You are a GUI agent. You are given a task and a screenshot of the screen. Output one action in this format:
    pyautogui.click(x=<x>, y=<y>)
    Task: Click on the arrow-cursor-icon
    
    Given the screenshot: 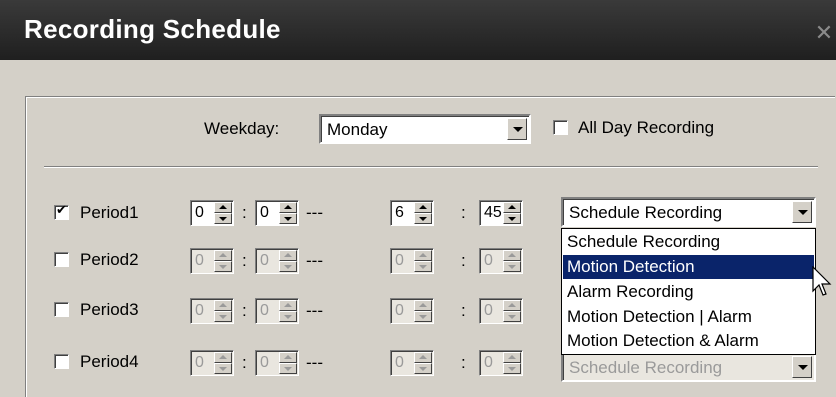 What is the action you would take?
    pyautogui.click(x=822, y=281)
    